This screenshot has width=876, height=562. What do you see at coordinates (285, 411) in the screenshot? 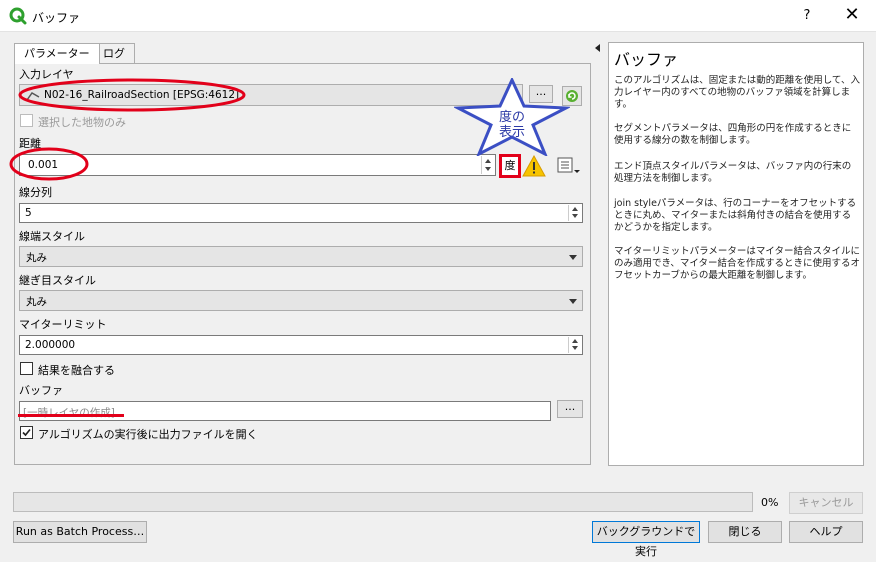
I see `output-field: [一時レイヤの作成]` at bounding box center [285, 411].